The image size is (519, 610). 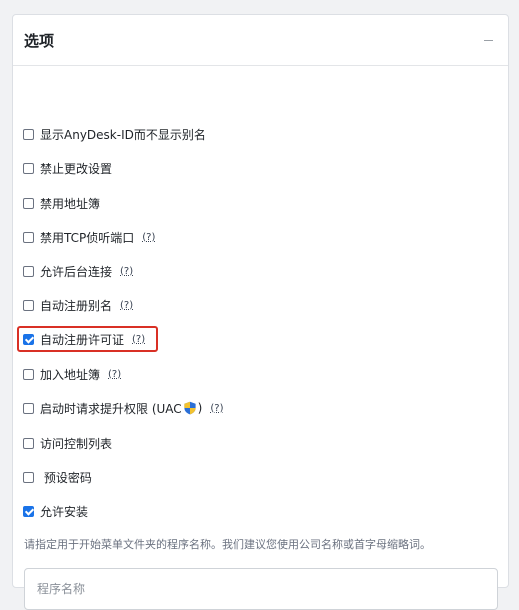 I want to click on option-label: 加入地址簿, so click(x=70, y=374).